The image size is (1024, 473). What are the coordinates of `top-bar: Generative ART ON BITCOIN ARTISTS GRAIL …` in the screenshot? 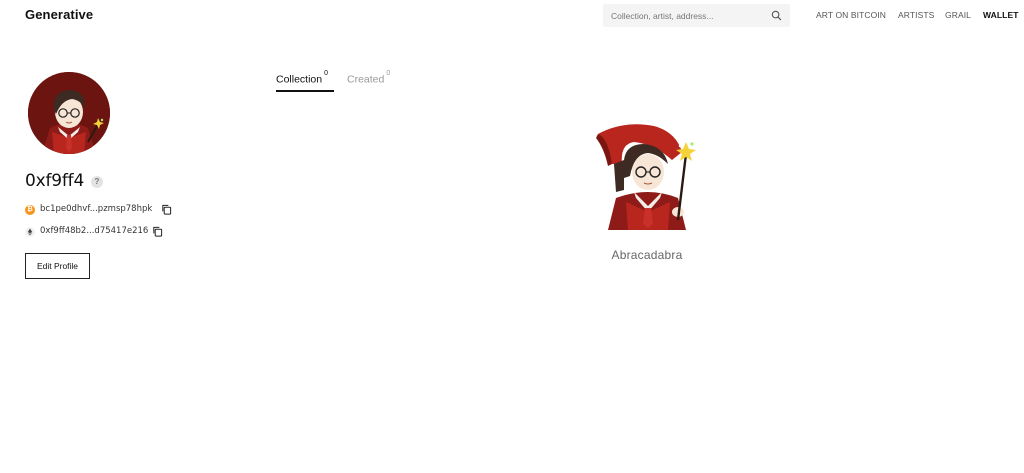 It's located at (512, 16).